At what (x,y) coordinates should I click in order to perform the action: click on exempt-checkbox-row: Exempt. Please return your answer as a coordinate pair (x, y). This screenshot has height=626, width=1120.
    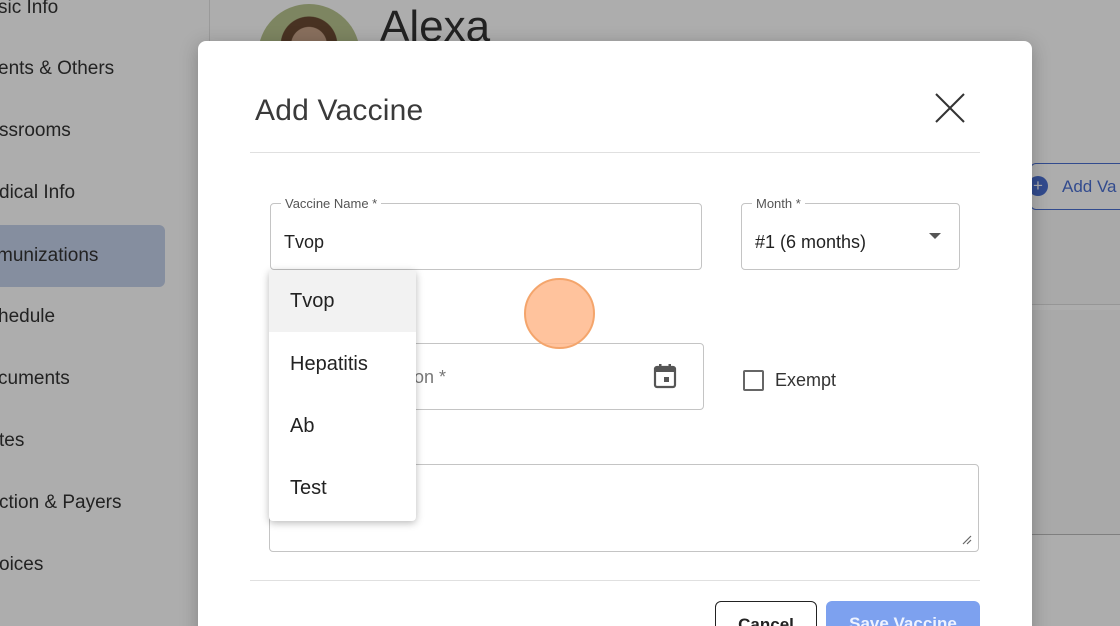
    Looking at the image, I should click on (789, 380).